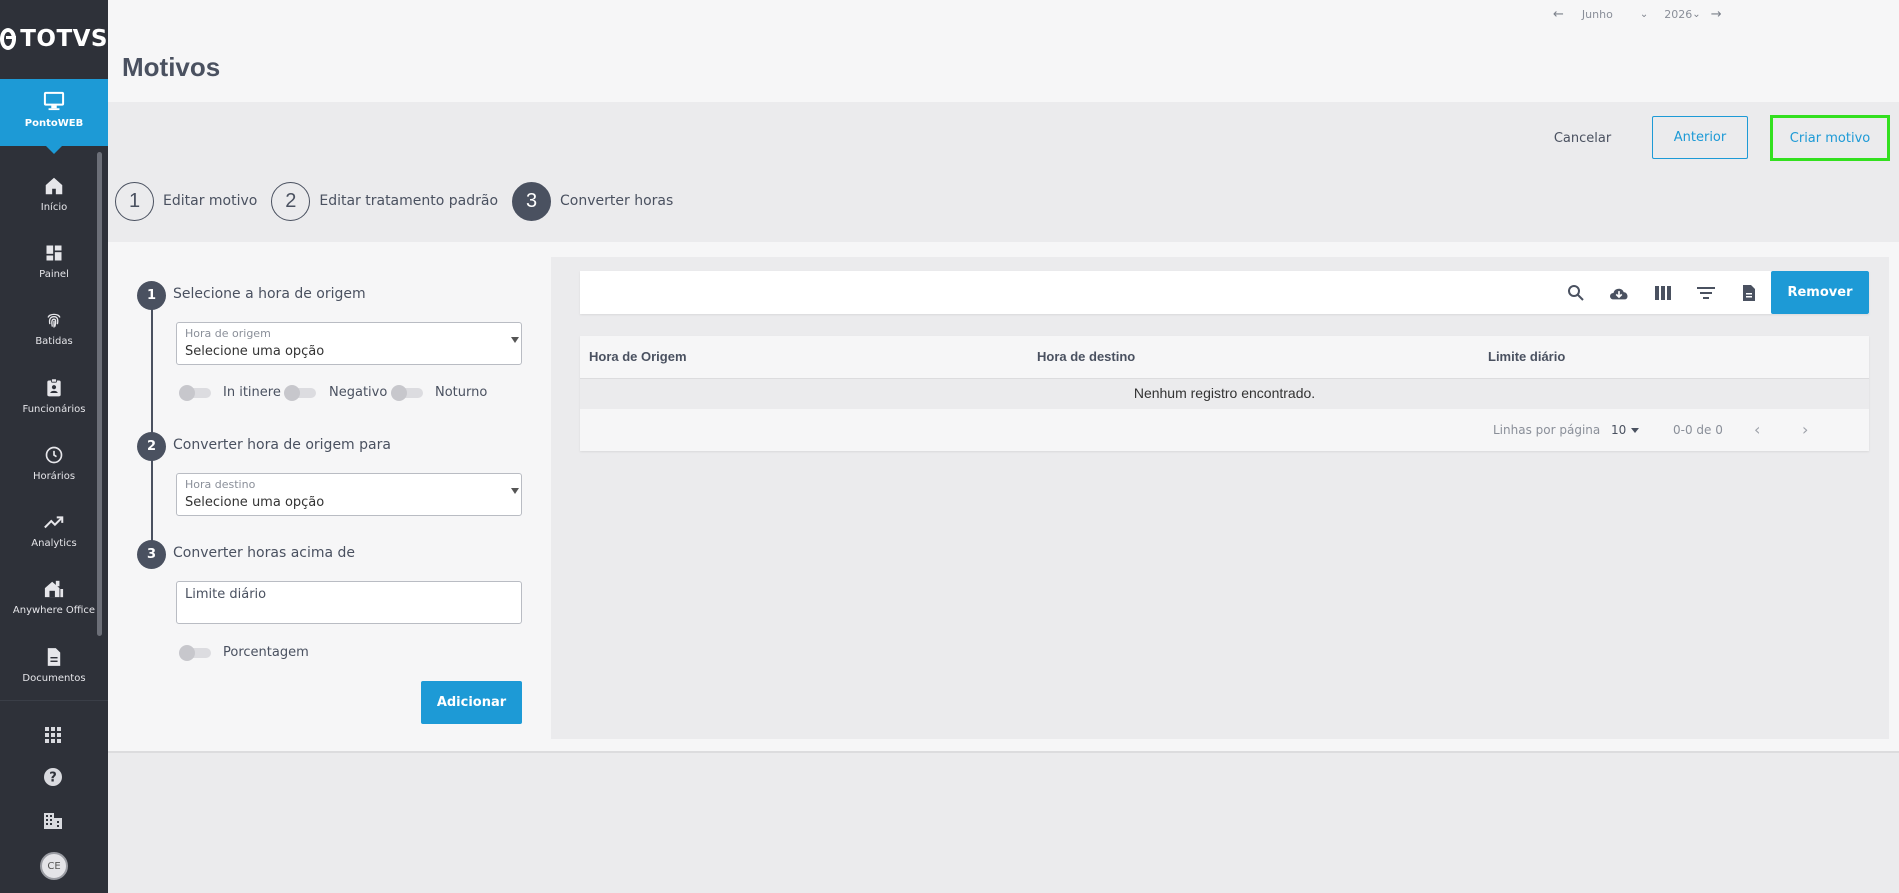 The height and width of the screenshot is (893, 1899). What do you see at coordinates (54, 253) in the screenshot?
I see `dashboard-icon` at bounding box center [54, 253].